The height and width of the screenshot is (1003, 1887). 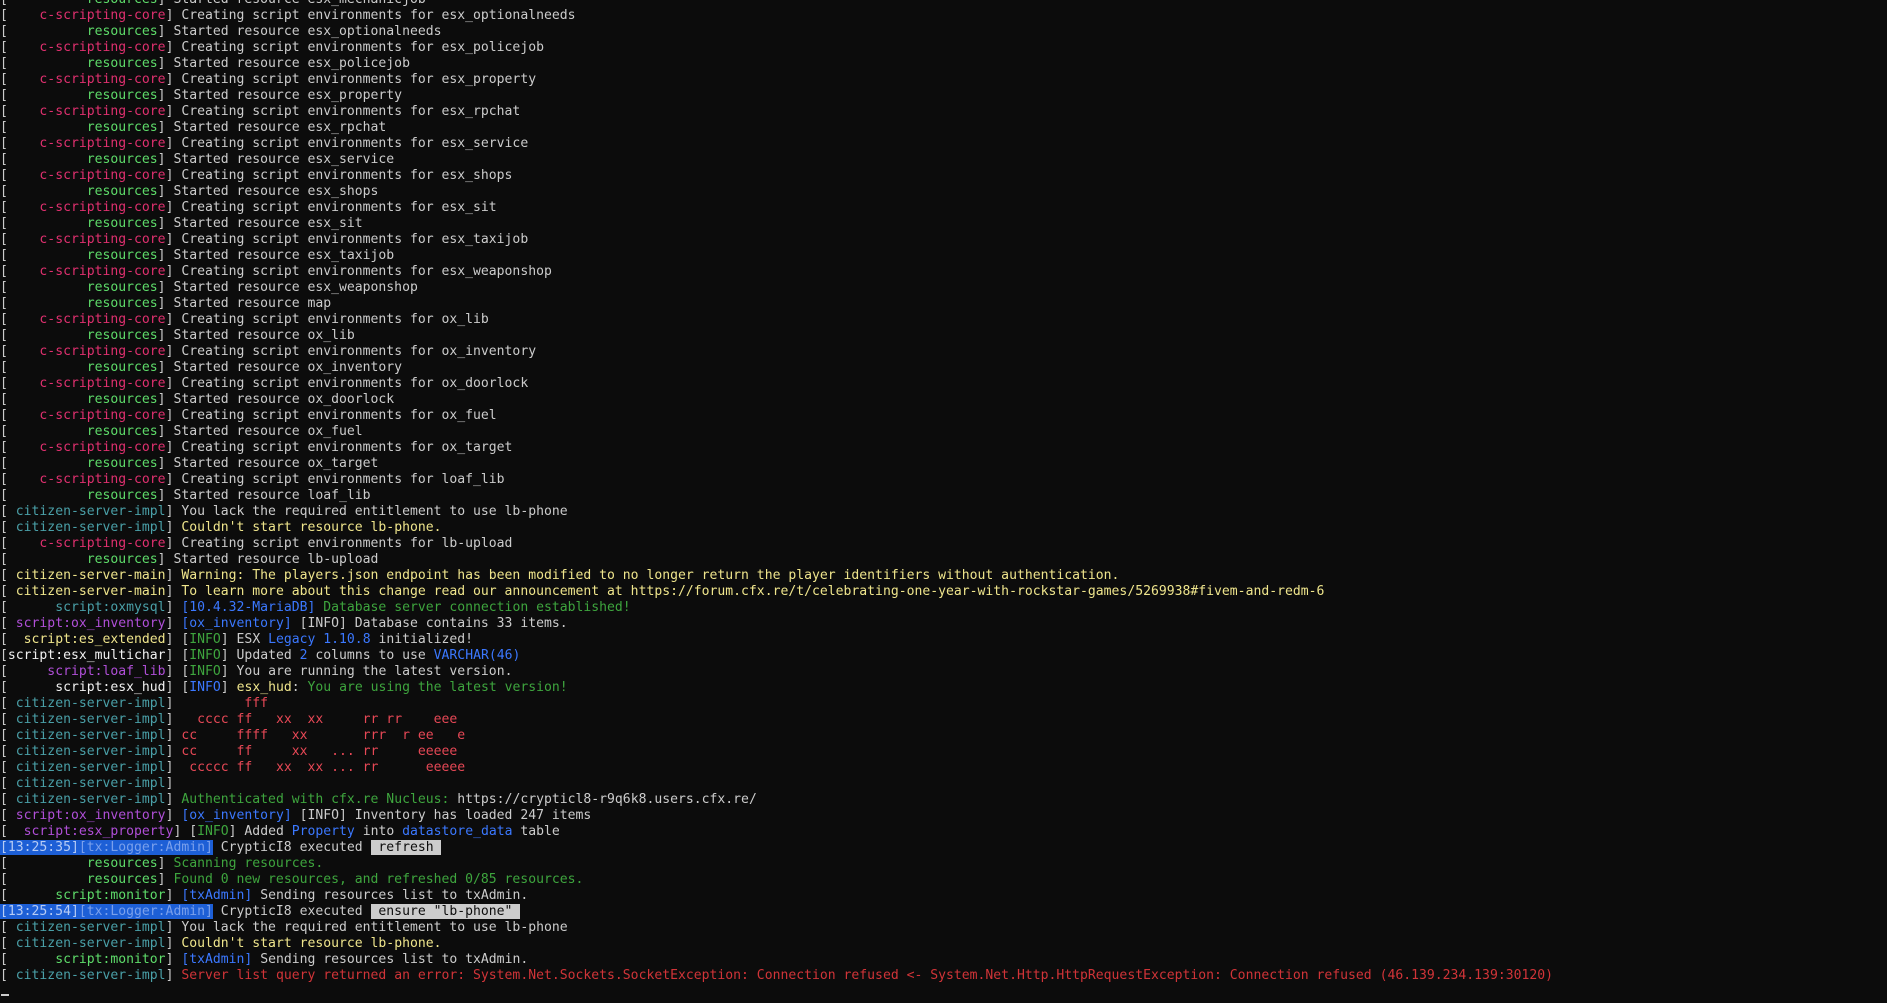 I want to click on console-text-segment: Started resource esx_weaponshop, so click(x=295, y=287).